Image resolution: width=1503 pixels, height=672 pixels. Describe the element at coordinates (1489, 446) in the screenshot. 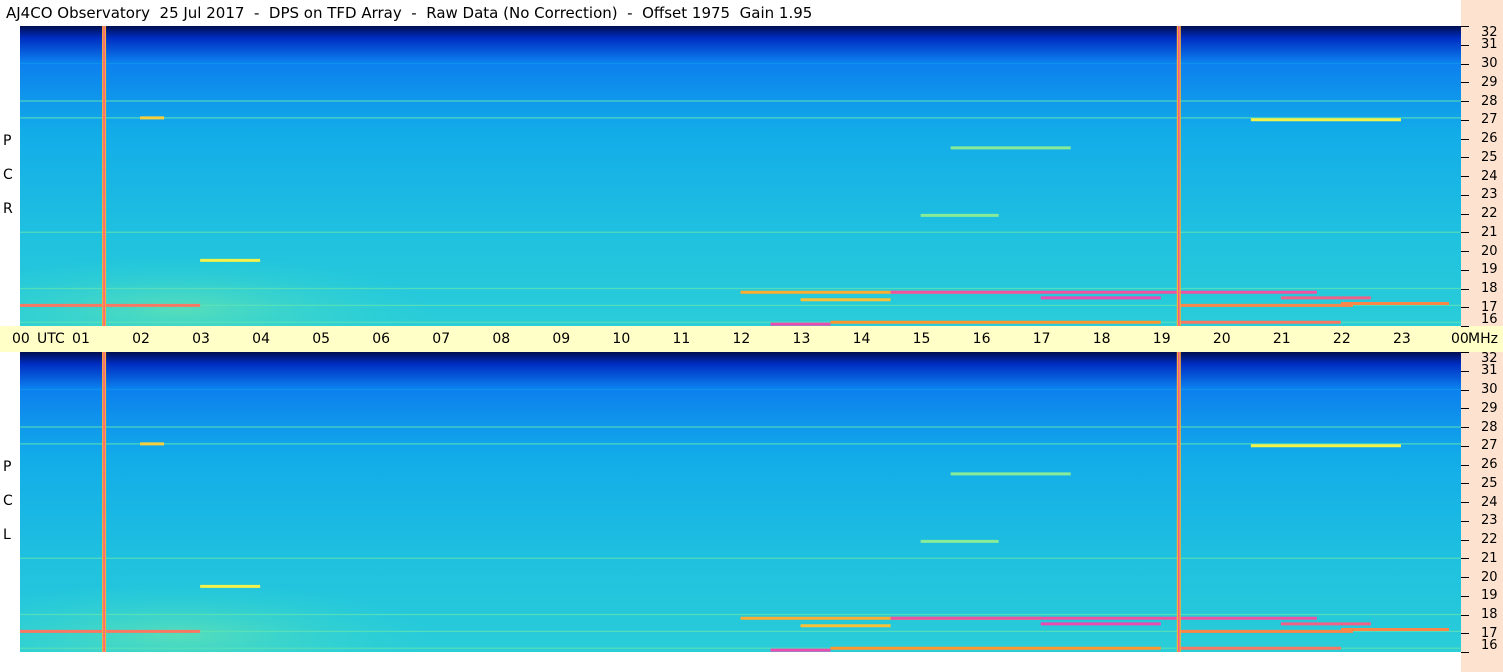

I see `frequency-tick-label: 27` at that location.